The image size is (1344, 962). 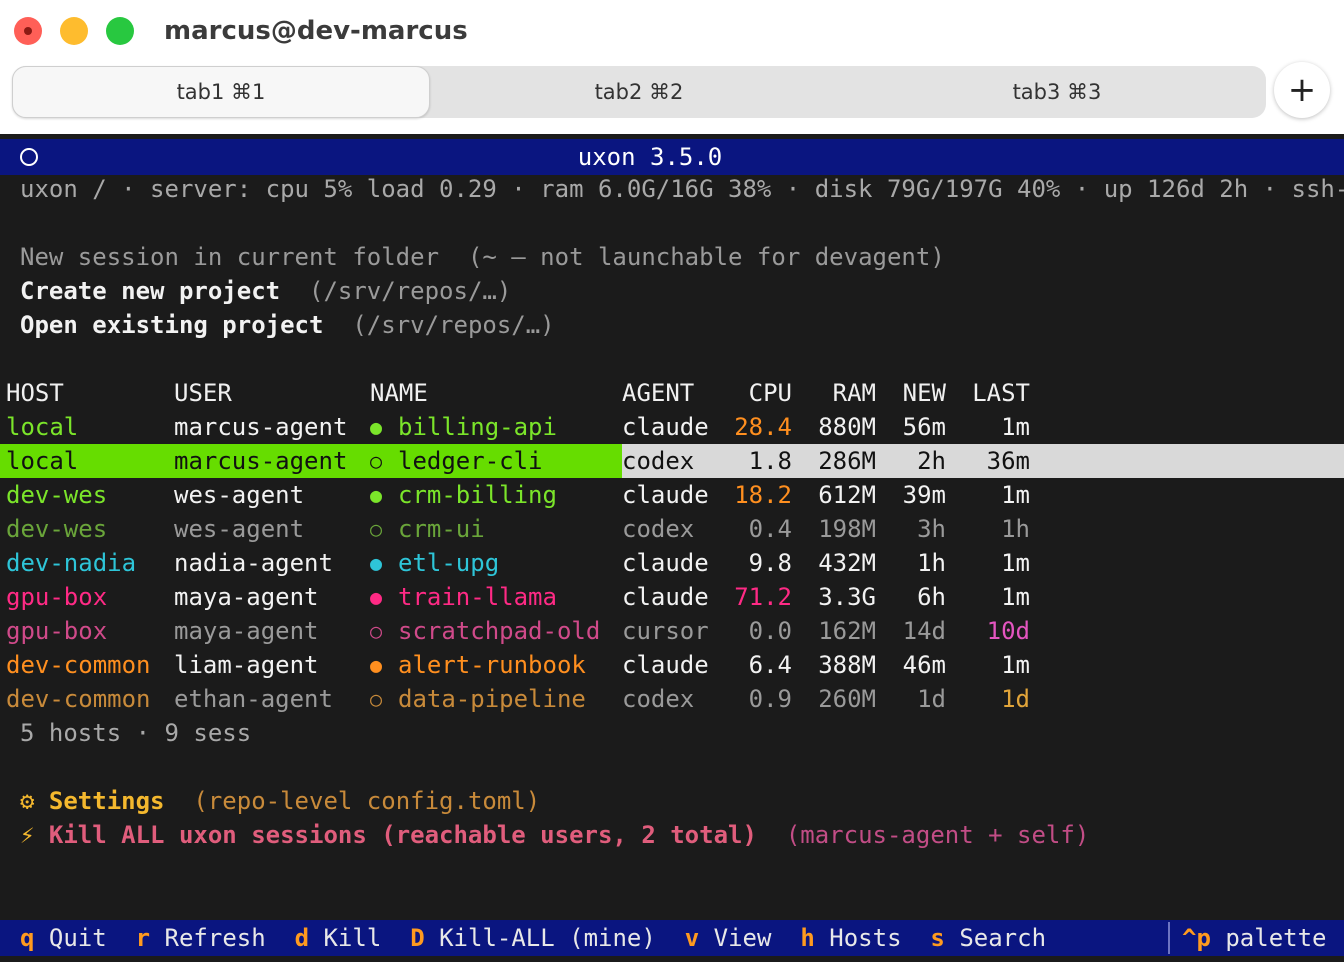 What do you see at coordinates (770, 631) in the screenshot?
I see `cell-cpu: 0.0` at bounding box center [770, 631].